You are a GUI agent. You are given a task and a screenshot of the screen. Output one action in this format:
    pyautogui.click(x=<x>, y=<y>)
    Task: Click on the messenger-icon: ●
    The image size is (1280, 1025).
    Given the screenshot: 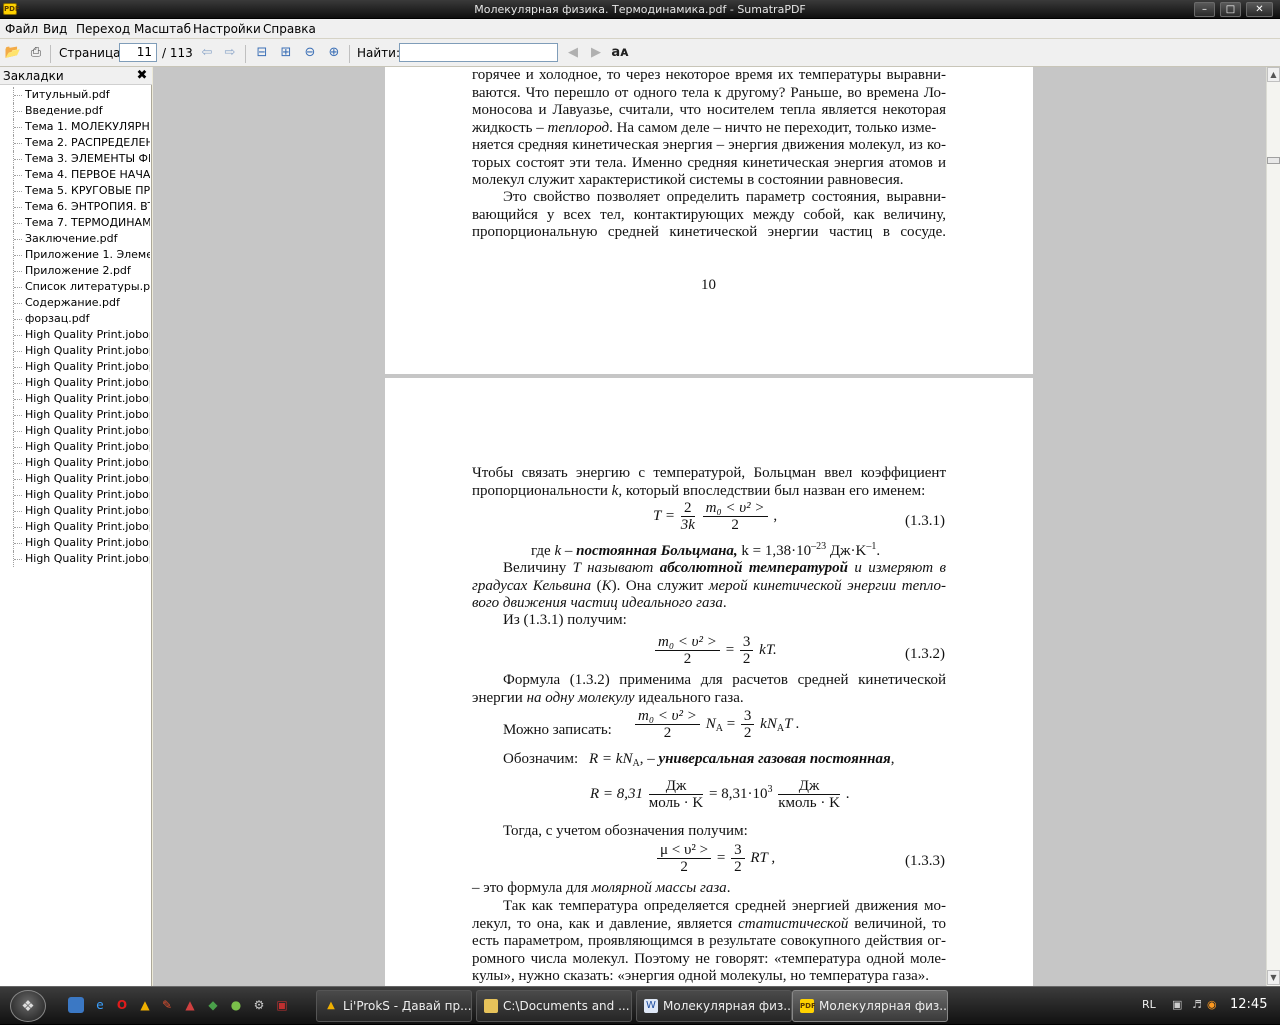 What is the action you would take?
    pyautogui.click(x=236, y=1005)
    